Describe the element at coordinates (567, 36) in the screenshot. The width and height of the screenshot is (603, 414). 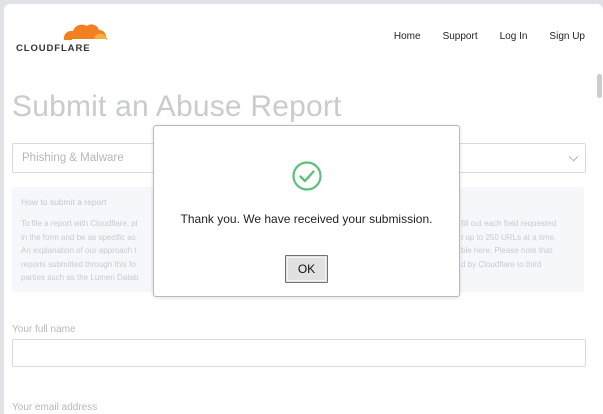
I see `nav-signup-link: Sign Up` at that location.